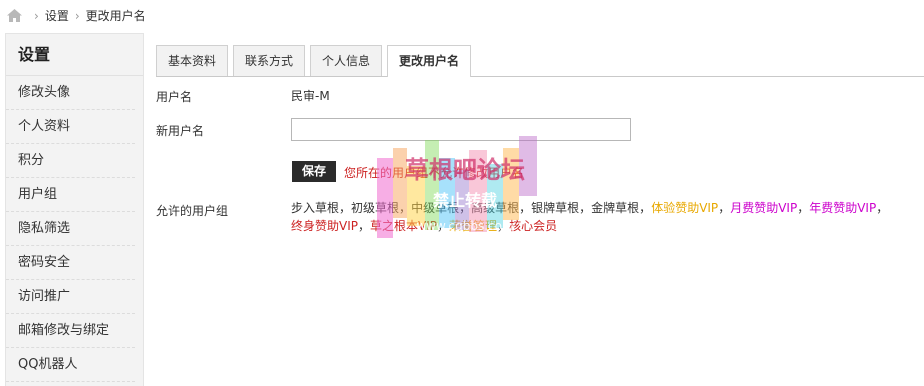 This screenshot has width=924, height=386. What do you see at coordinates (180, 131) in the screenshot?
I see `new-username-label: 新用户名` at bounding box center [180, 131].